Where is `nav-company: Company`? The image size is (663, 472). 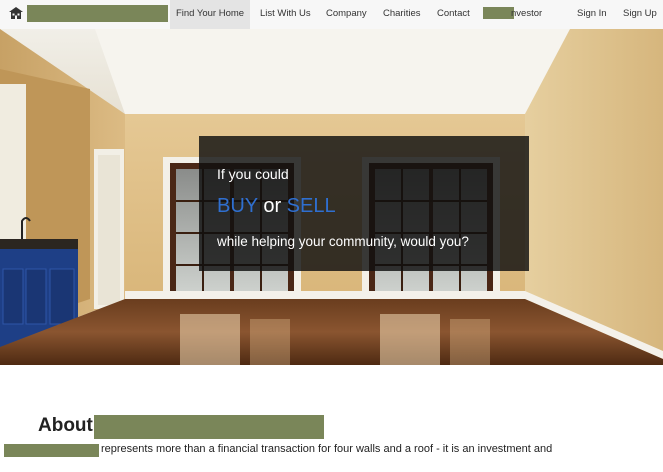
nav-company: Company is located at coordinates (346, 14).